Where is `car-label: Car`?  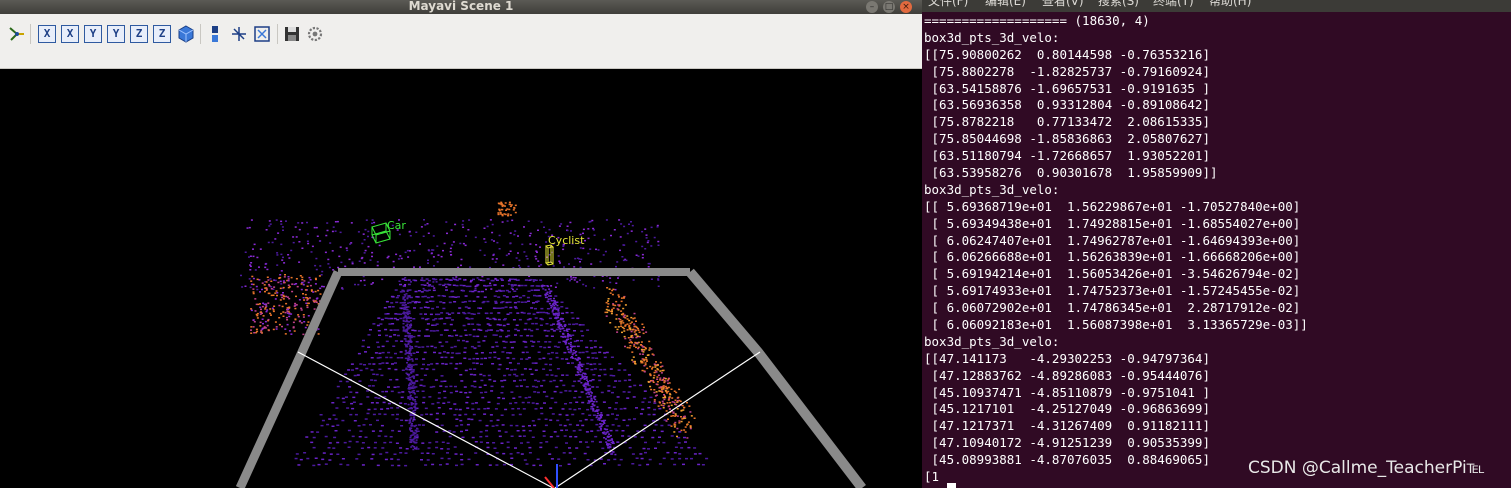
car-label: Car is located at coordinates (396, 225).